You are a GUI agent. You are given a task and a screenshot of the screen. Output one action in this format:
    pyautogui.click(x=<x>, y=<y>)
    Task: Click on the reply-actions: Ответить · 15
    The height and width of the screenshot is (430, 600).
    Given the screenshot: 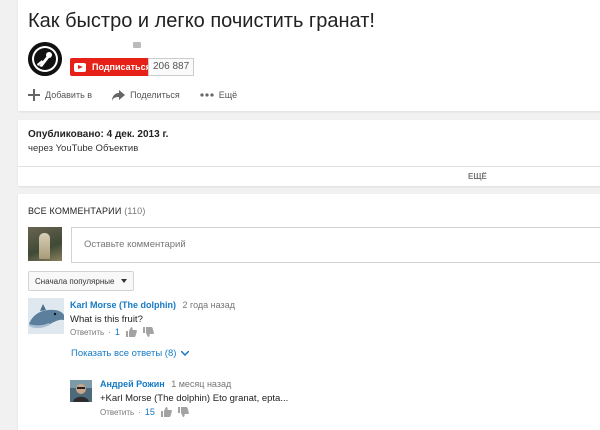 What is the action you would take?
    pyautogui.click(x=147, y=412)
    